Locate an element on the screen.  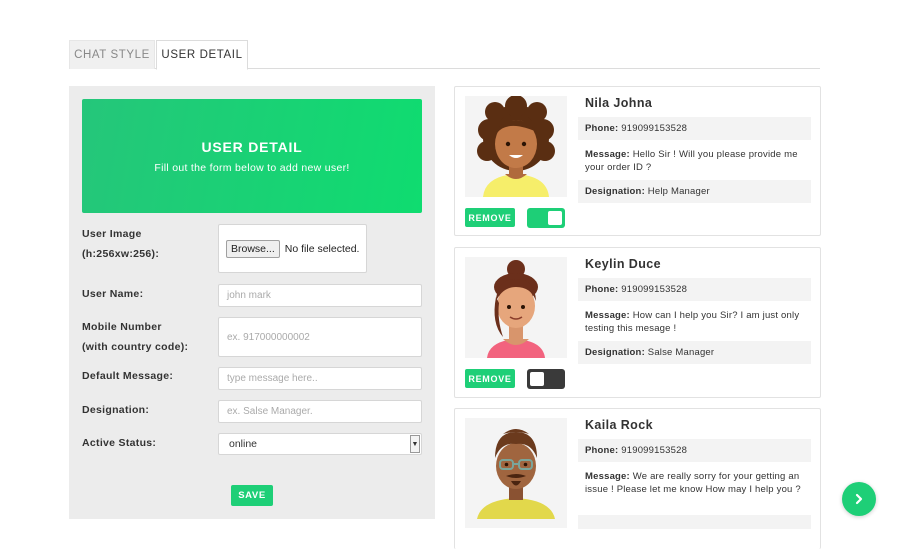
mobile-number-input: ex. 917000000002 is located at coordinates (320, 337).